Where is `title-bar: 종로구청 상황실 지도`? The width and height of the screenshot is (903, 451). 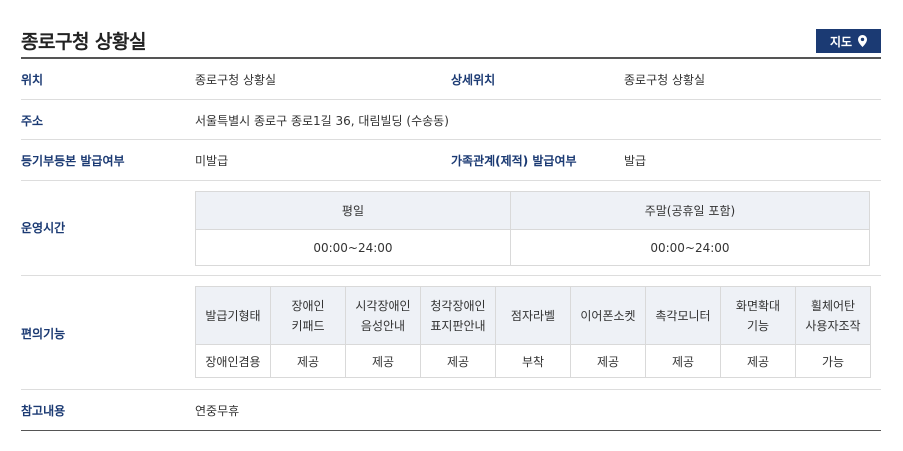
title-bar: 종로구청 상황실 지도 is located at coordinates (451, 29).